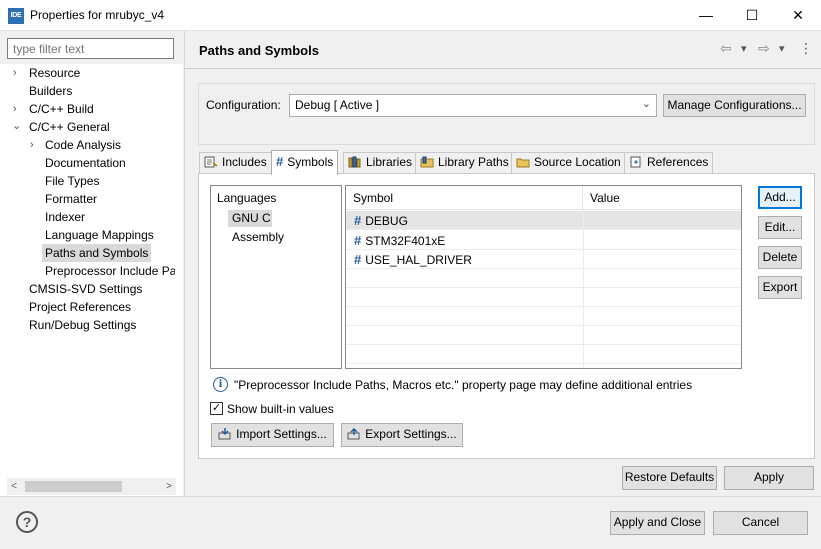 The width and height of the screenshot is (821, 549). Describe the element at coordinates (259, 50) in the screenshot. I see `page-title: Paths and Symbols` at that location.